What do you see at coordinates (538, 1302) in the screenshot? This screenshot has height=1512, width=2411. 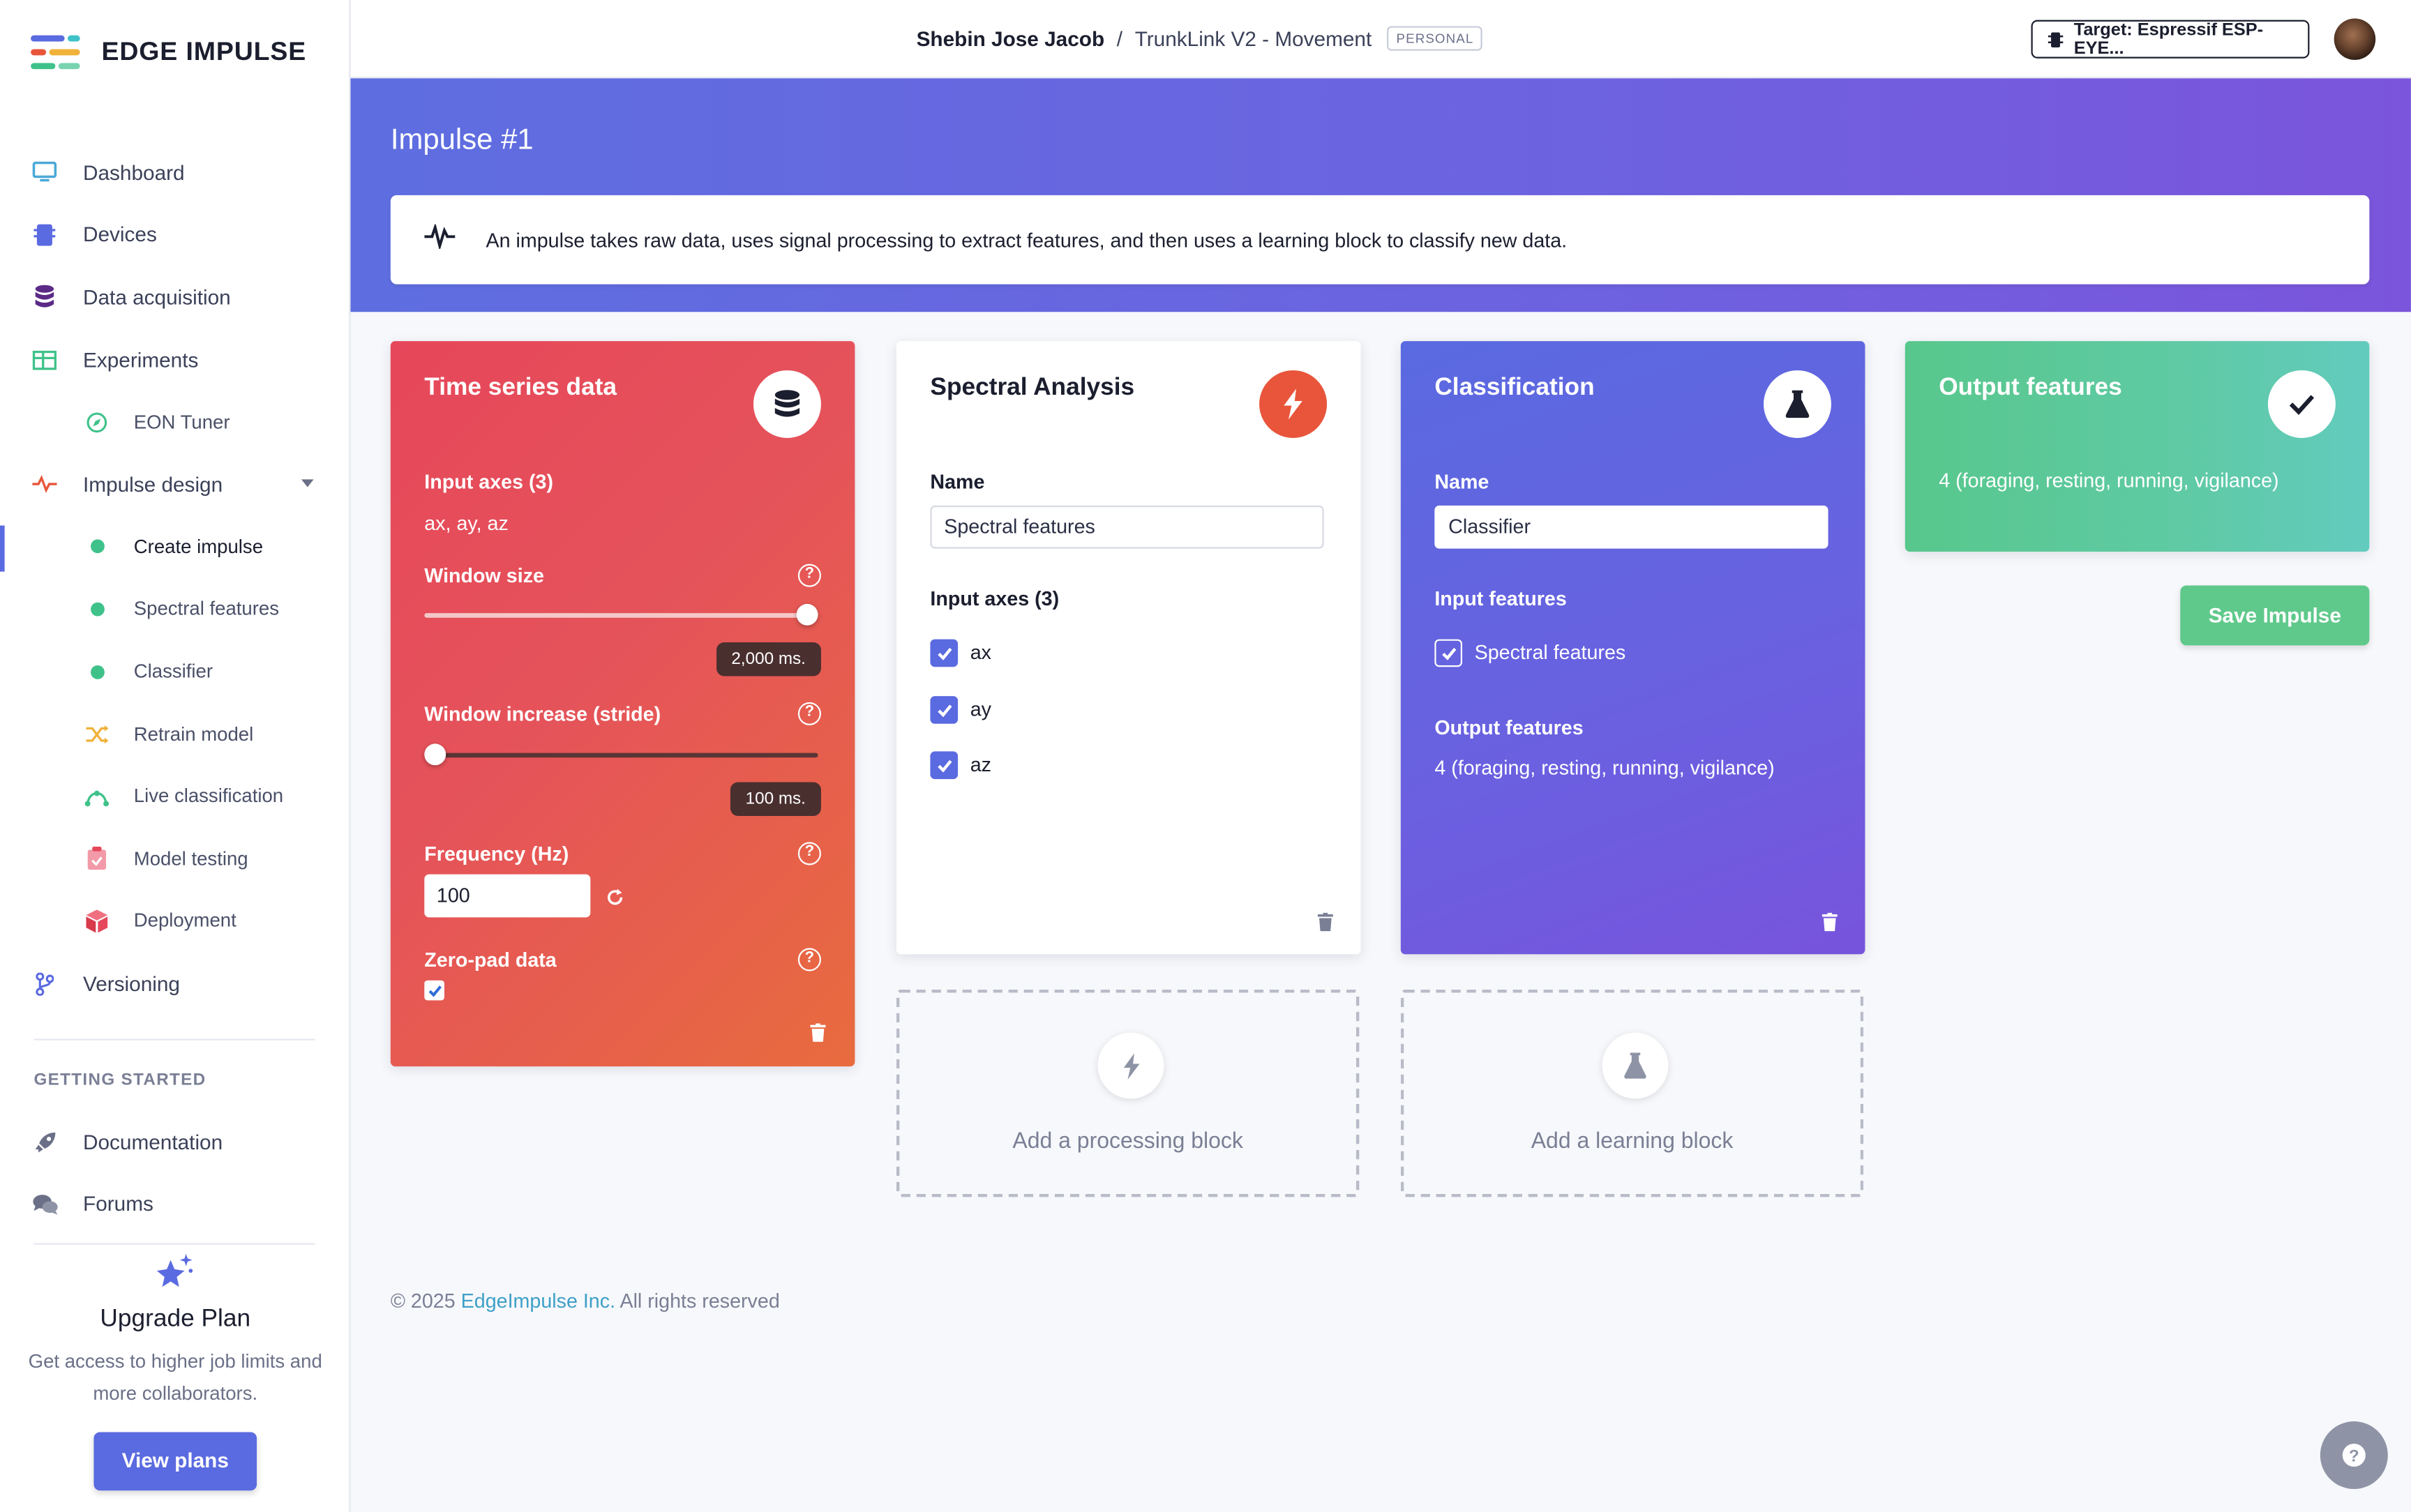 I see `company-link: EdgeImpulse Inc.` at bounding box center [538, 1302].